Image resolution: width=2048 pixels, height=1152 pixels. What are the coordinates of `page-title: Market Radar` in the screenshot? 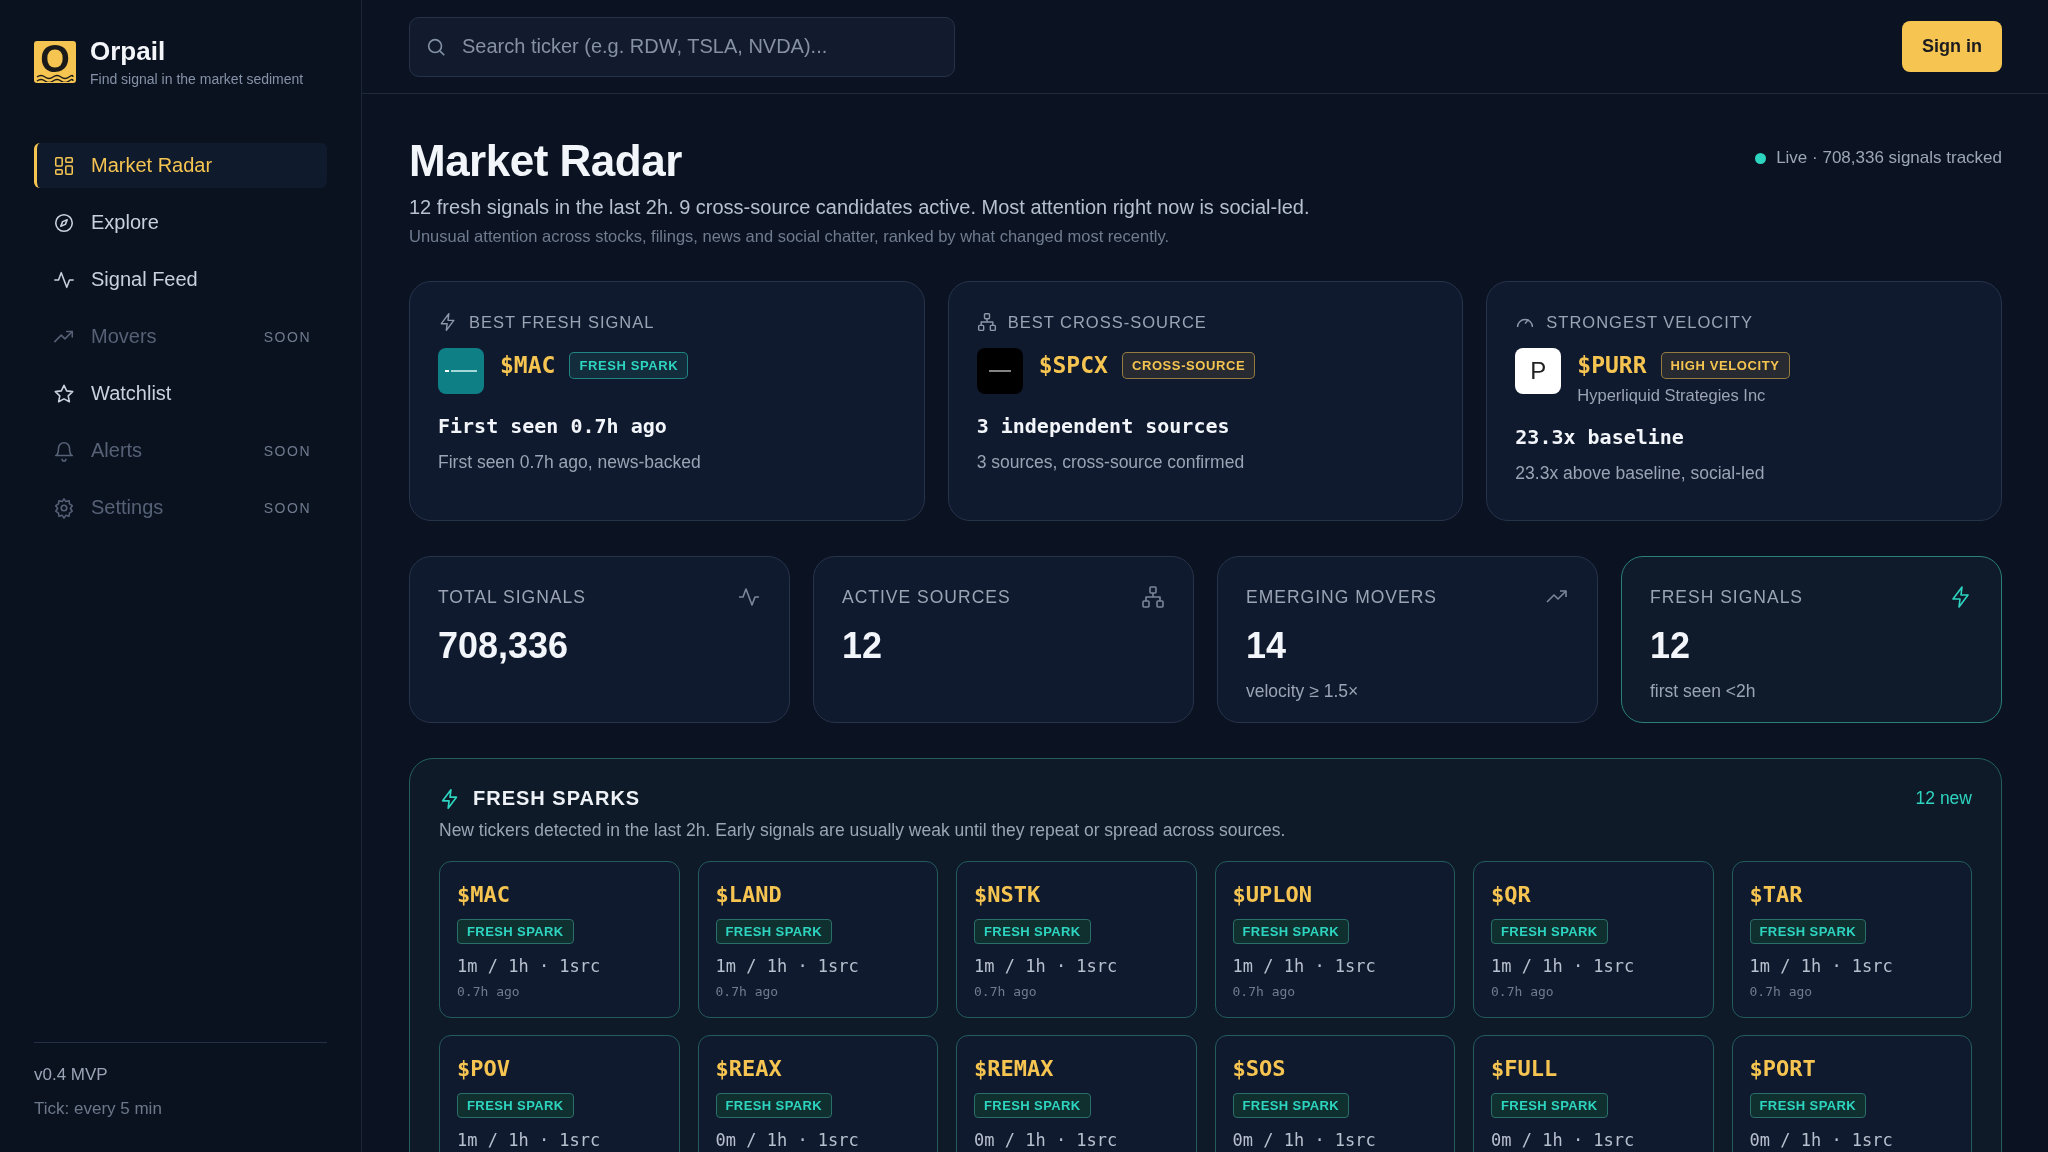 It's located at (546, 161).